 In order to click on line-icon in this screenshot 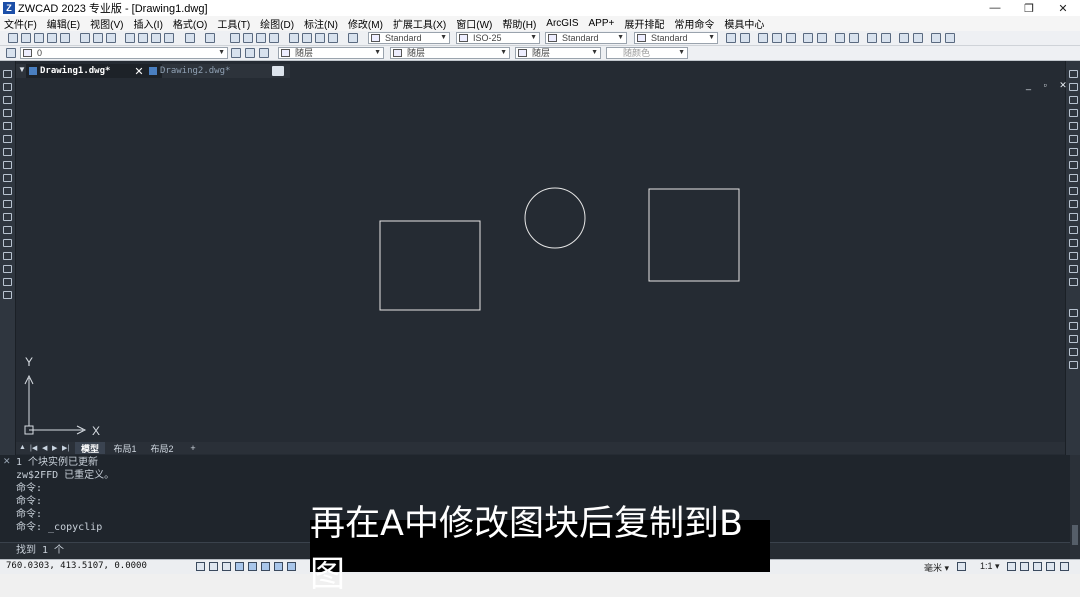, I will do `click(7, 74)`.